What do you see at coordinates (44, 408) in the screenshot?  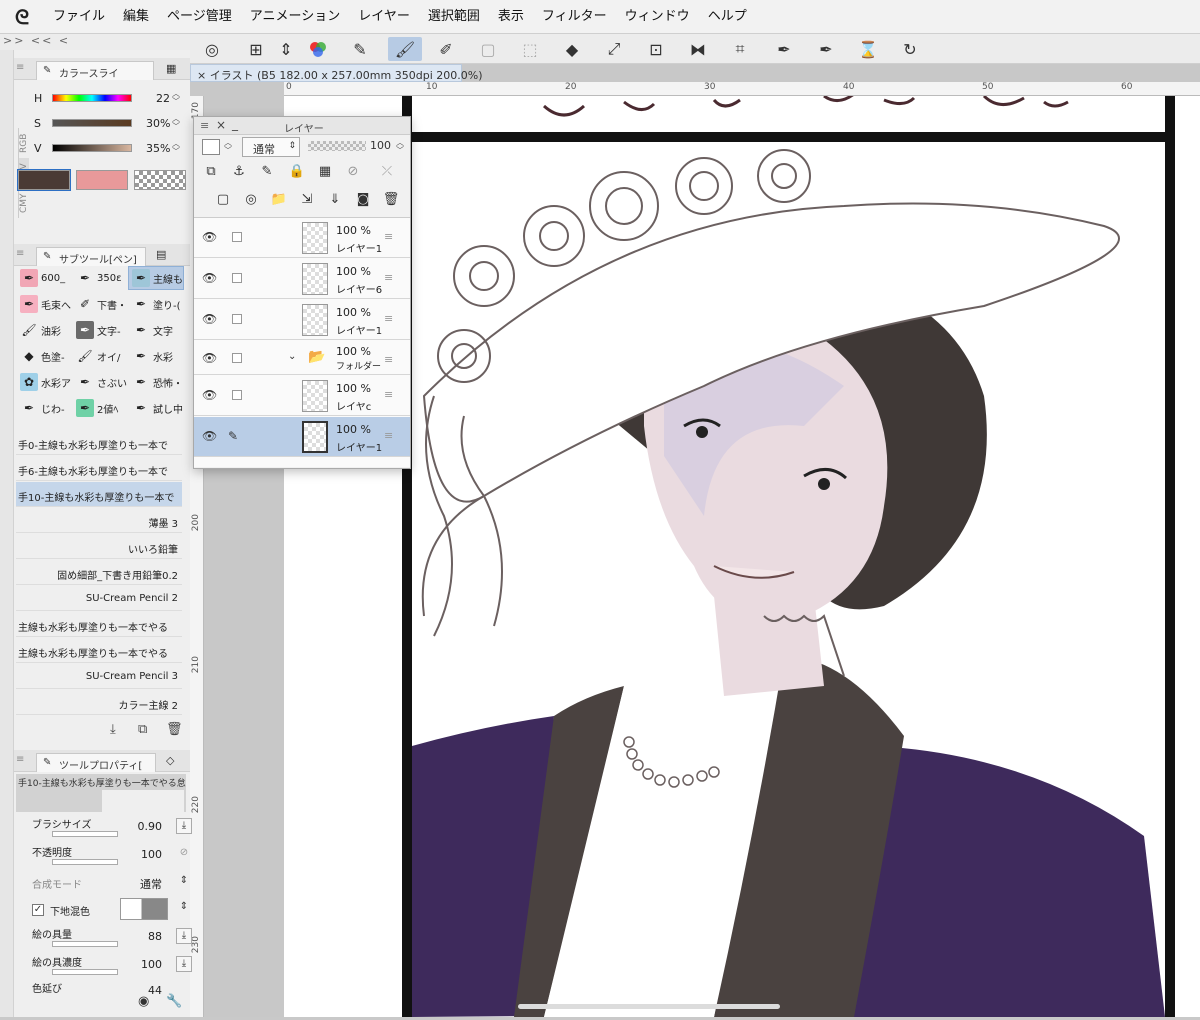 I see `subtool-item: ✒ じわ-` at bounding box center [44, 408].